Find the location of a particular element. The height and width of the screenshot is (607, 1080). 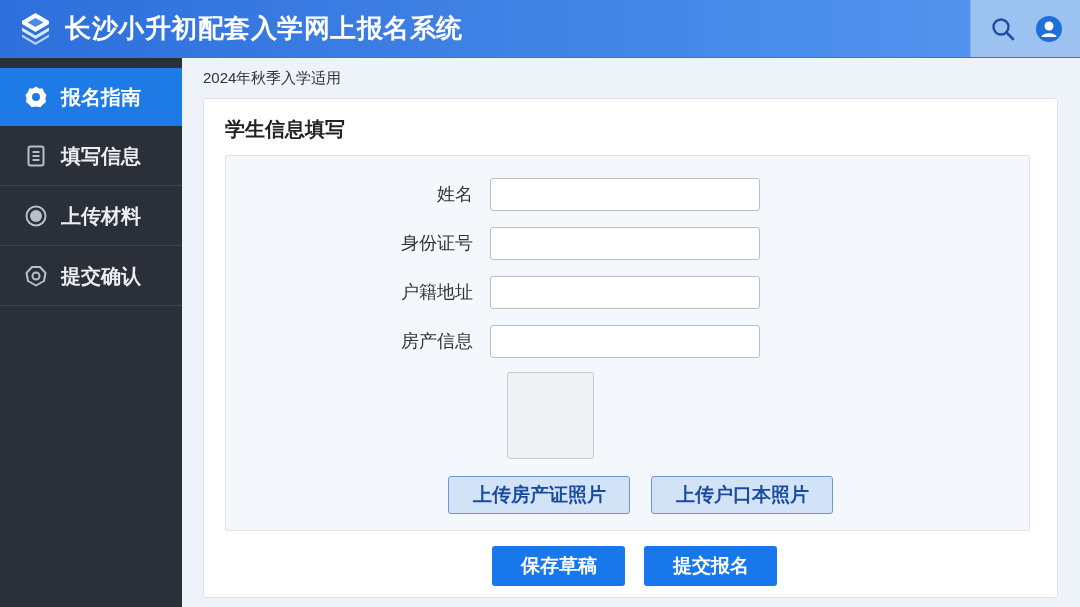

field-label: 姓名 is located at coordinates (455, 194).